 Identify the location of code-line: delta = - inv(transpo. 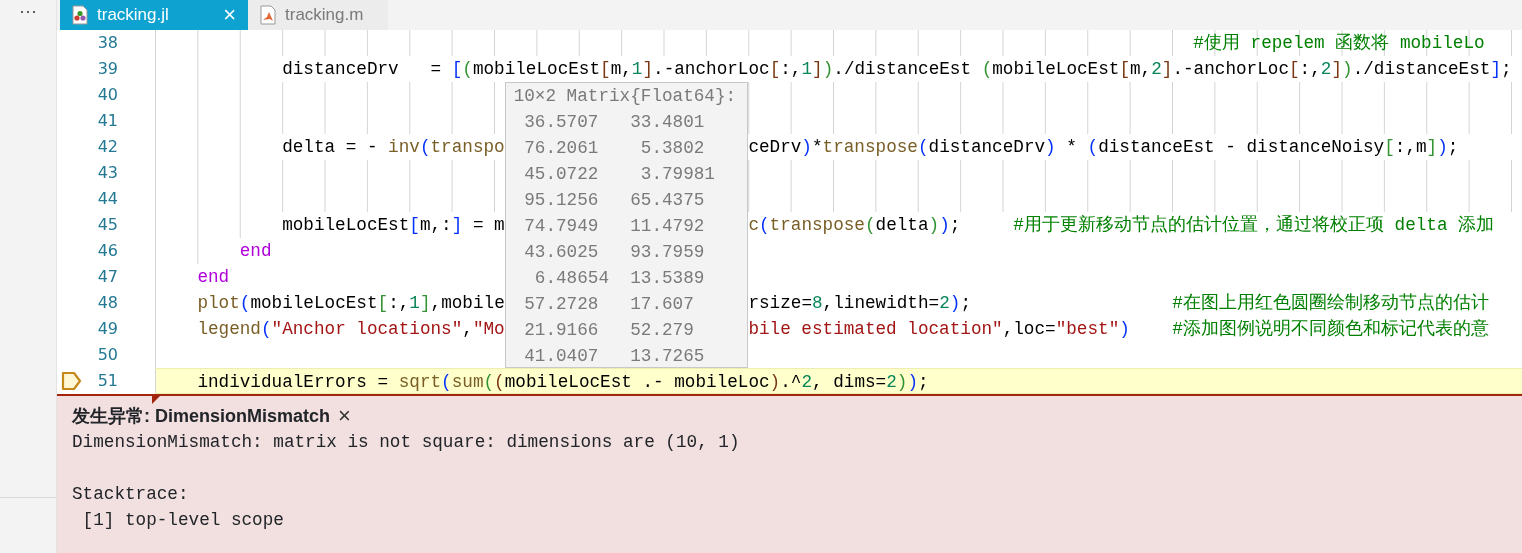
(393, 147).